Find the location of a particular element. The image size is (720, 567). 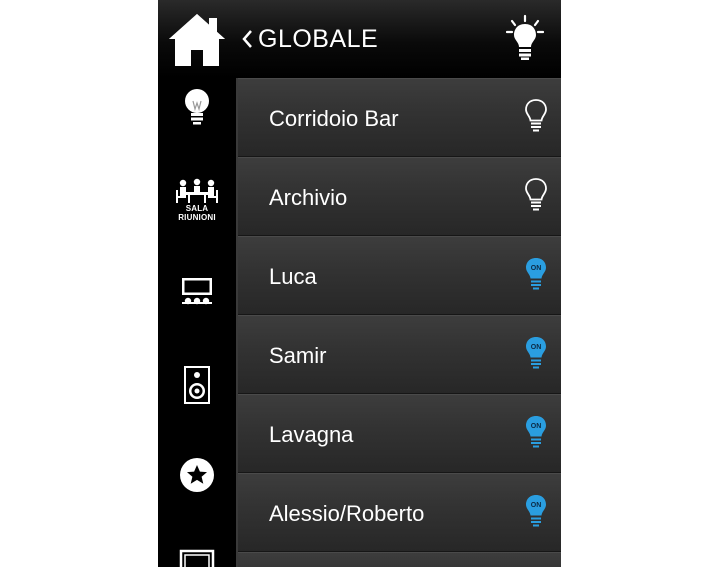

back-button: GLOBALE is located at coordinates (309, 39).